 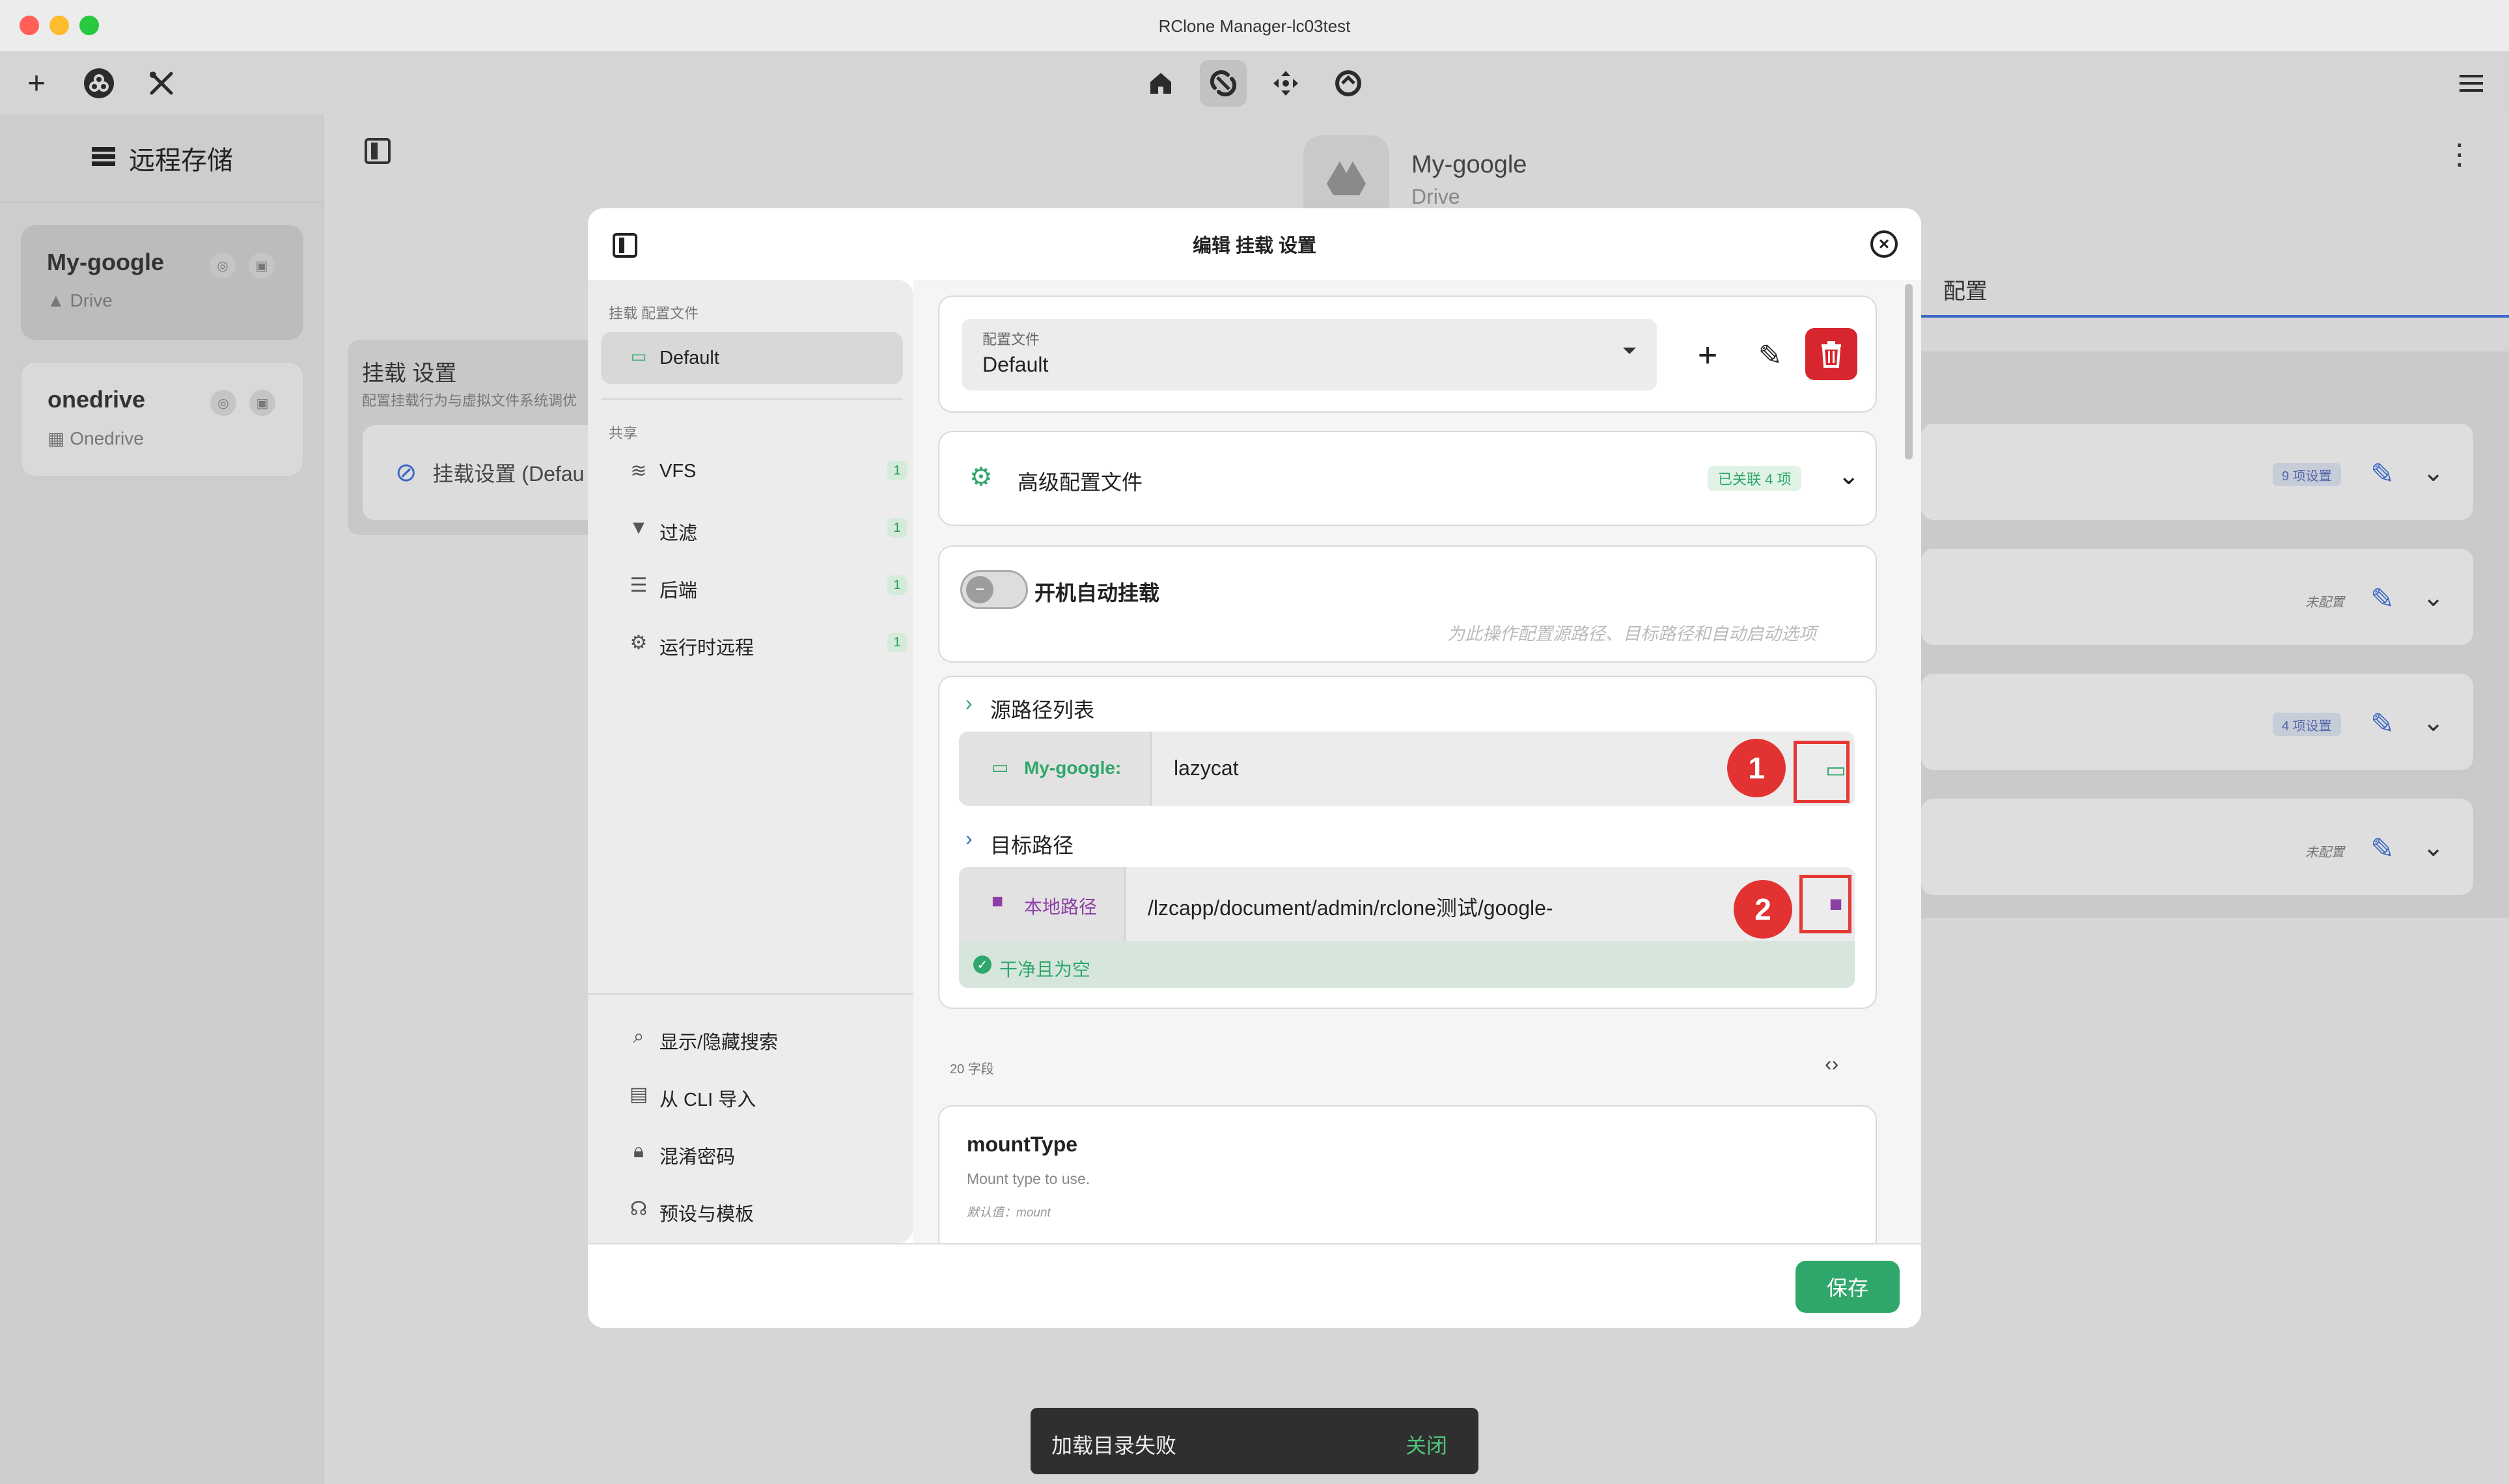 What do you see at coordinates (1909, 372) in the screenshot?
I see `scrollbar` at bounding box center [1909, 372].